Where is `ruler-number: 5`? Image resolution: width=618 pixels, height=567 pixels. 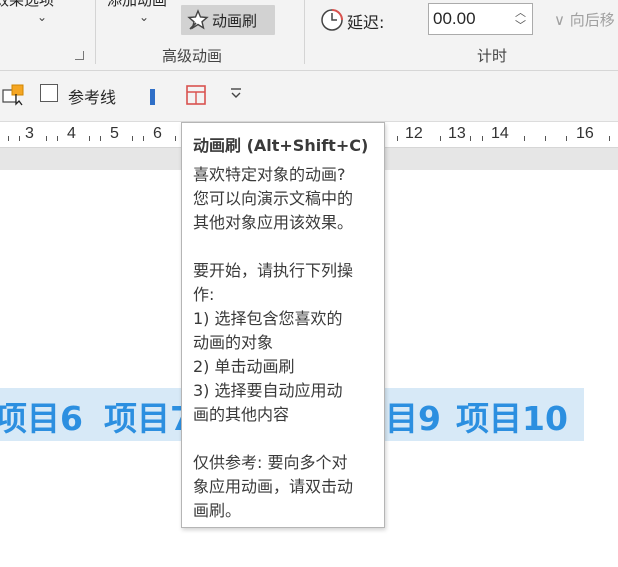 ruler-number: 5 is located at coordinates (114, 133).